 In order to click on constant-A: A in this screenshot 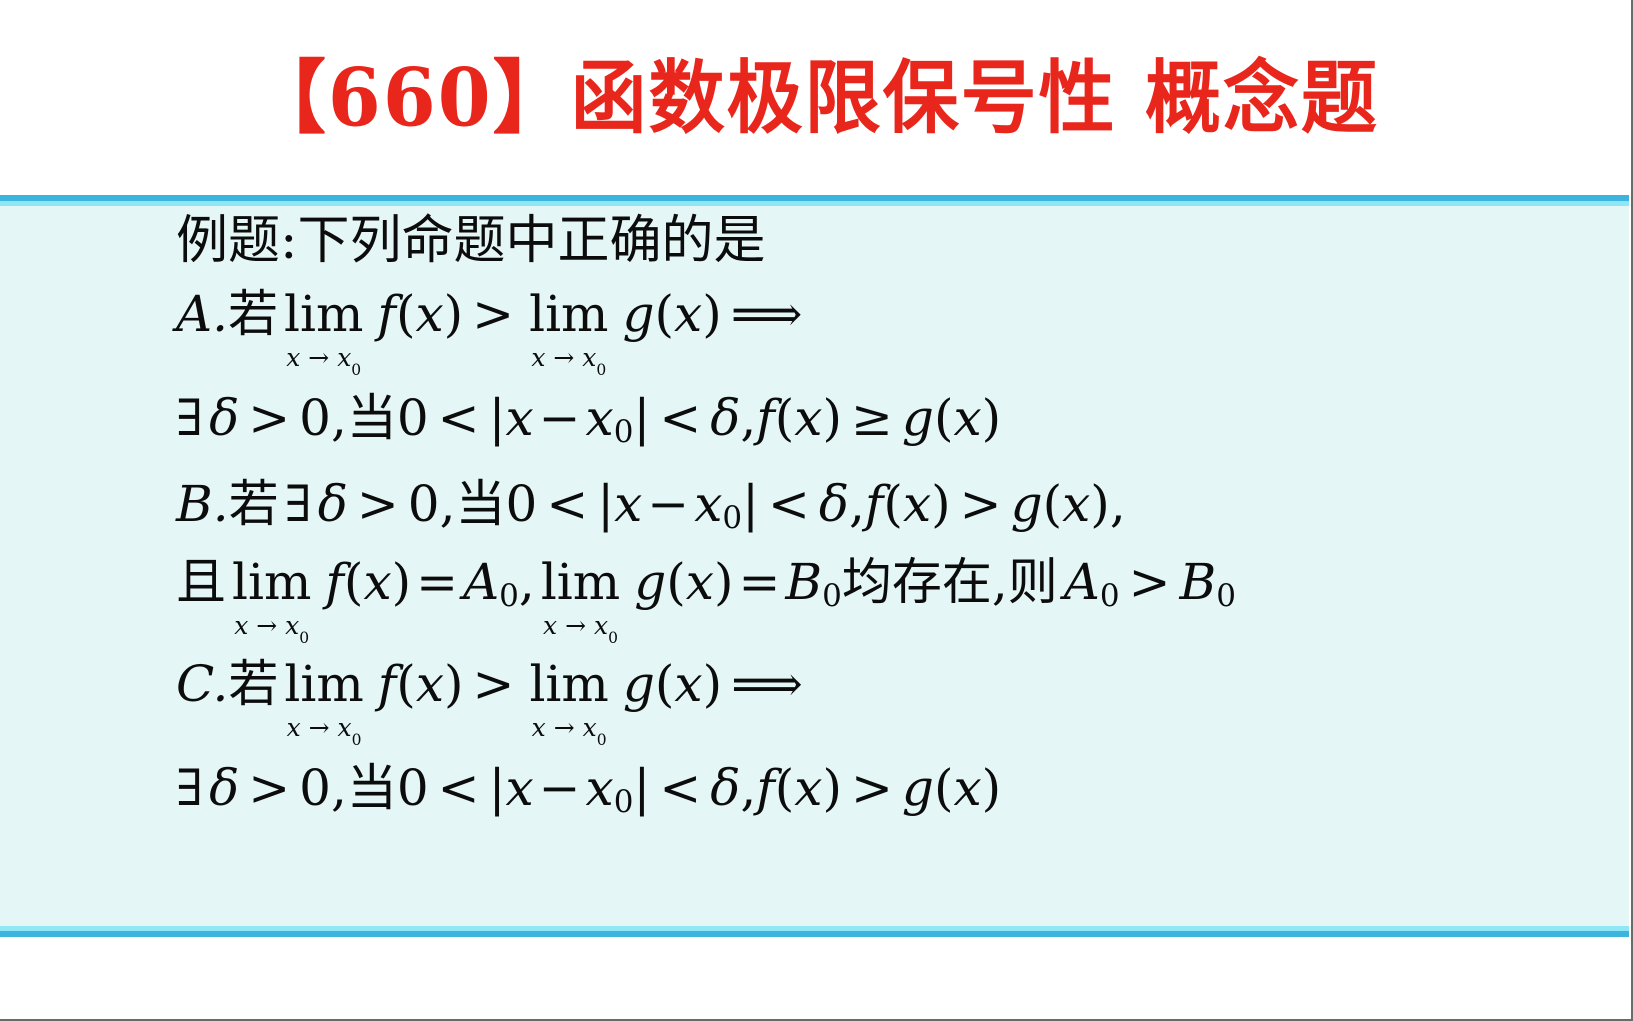, I will do `click(1081, 582)`.